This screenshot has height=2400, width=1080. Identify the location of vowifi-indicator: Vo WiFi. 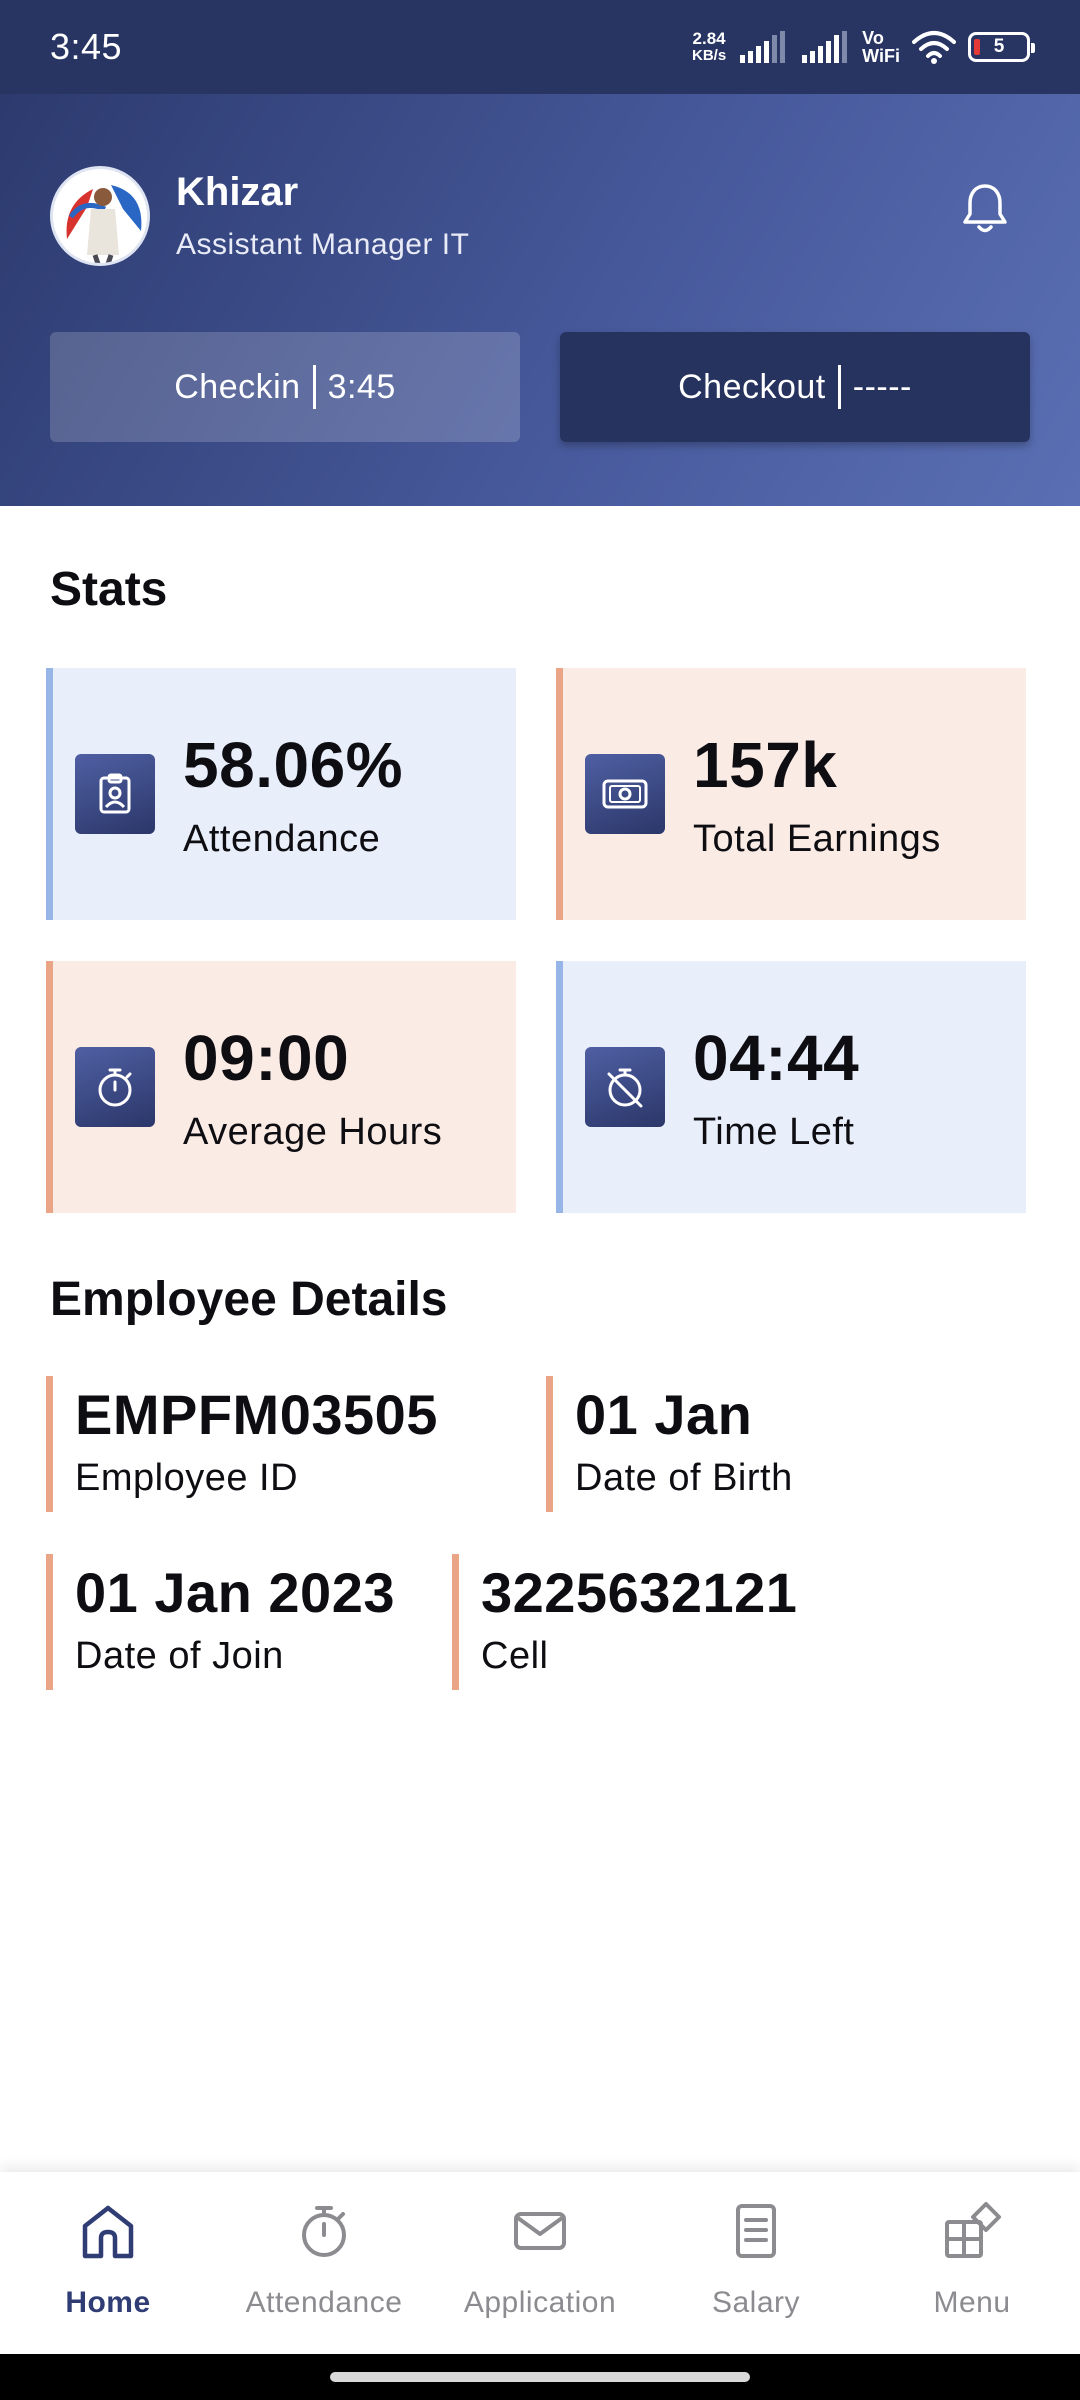
(881, 47).